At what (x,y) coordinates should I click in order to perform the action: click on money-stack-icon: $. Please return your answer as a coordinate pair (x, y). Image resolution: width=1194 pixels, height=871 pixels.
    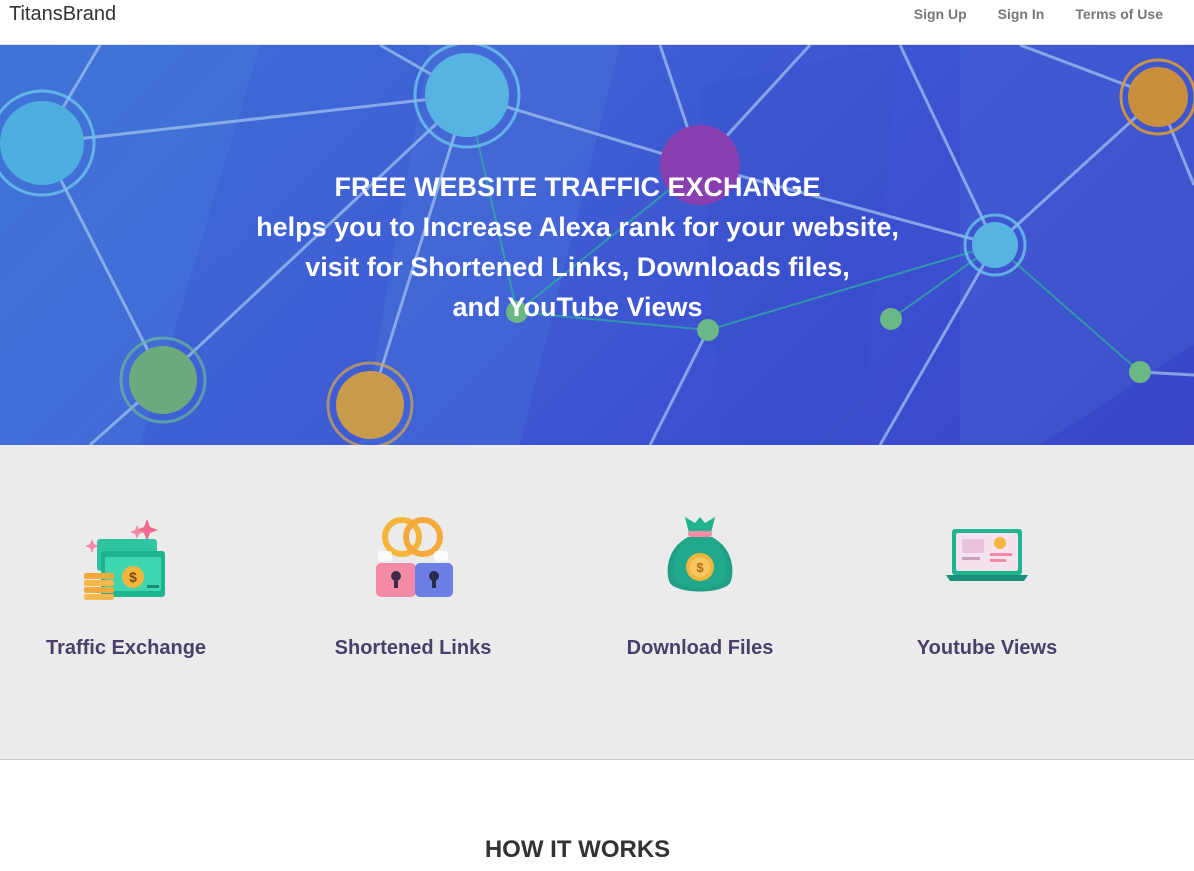
    Looking at the image, I should click on (124, 559).